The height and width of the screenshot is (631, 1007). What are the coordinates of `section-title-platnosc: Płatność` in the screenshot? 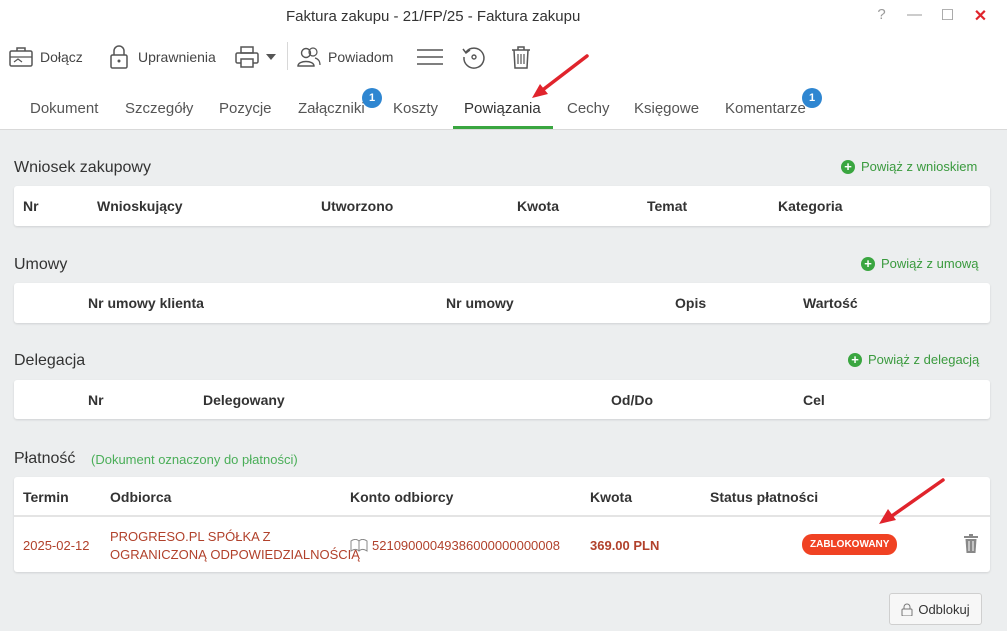 It's located at (45, 458).